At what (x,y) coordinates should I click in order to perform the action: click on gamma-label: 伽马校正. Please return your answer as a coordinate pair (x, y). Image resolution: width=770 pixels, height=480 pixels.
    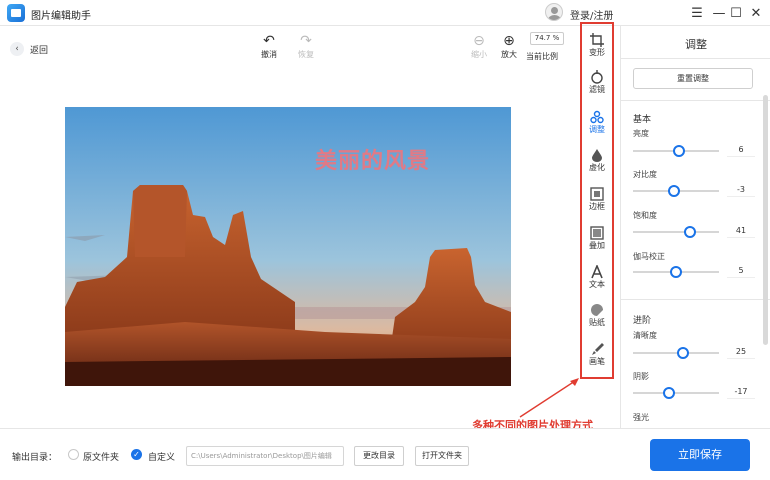
    Looking at the image, I should click on (649, 256).